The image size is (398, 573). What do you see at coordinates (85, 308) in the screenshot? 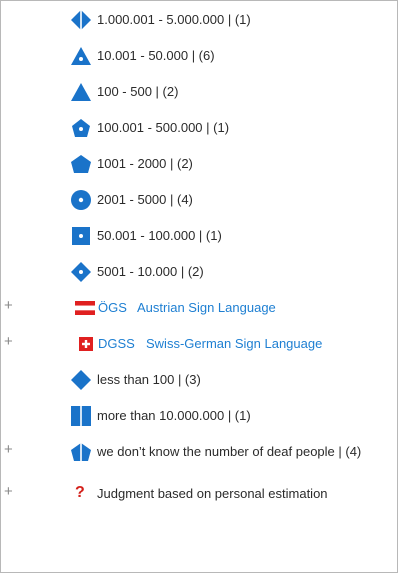
I see `austria-flag-icon` at bounding box center [85, 308].